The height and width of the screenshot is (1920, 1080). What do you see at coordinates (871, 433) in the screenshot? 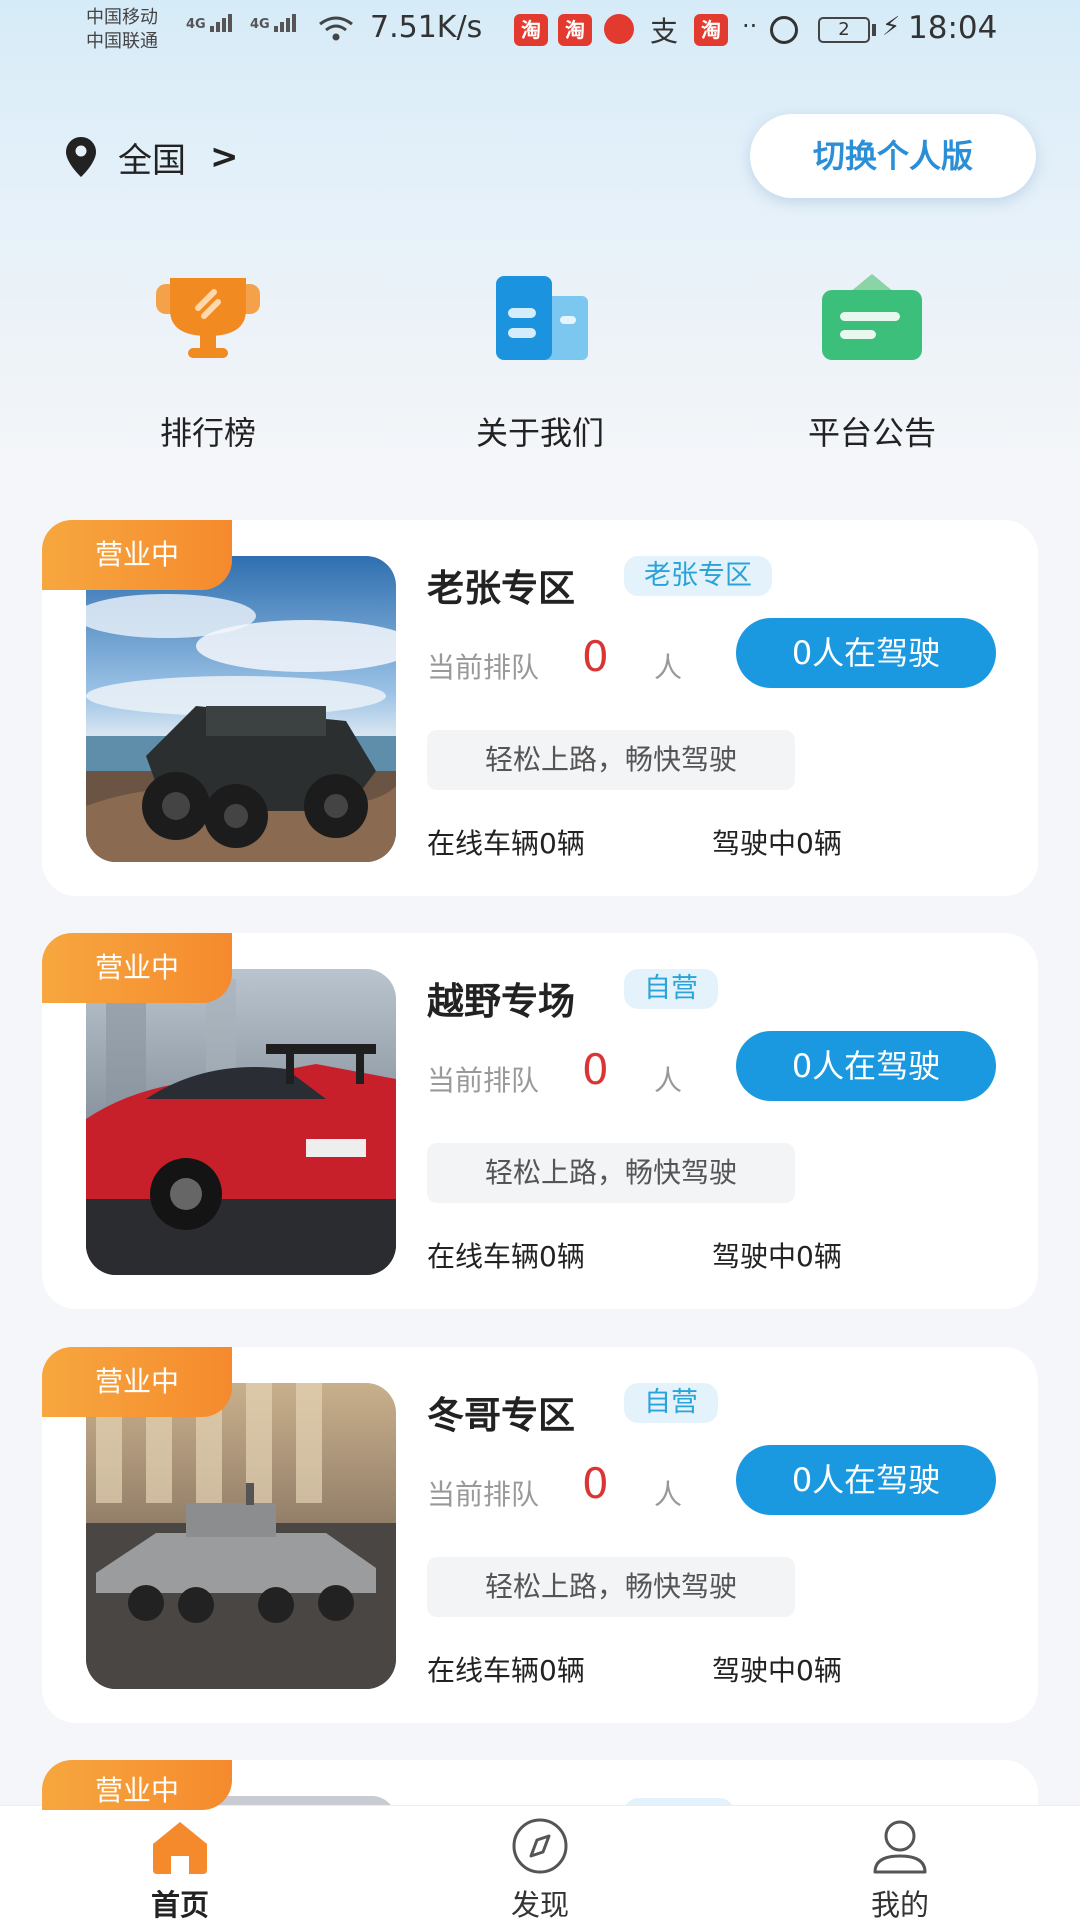
I see `nav-announcement-label: 平台公告` at bounding box center [871, 433].